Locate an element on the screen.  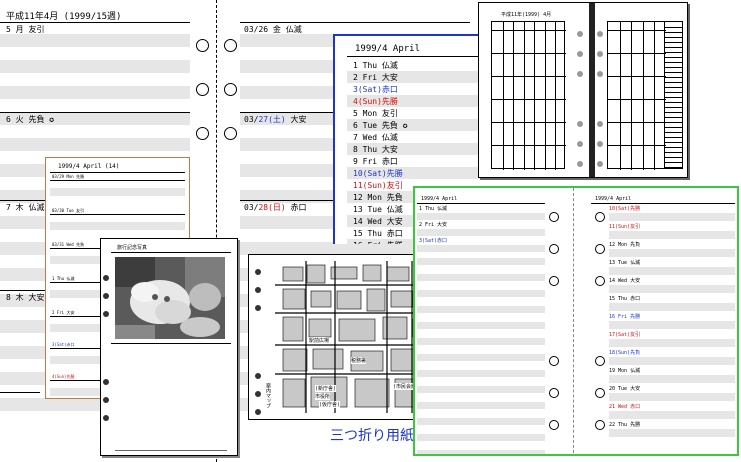
weekly-header: 平成11年4月 (1999/15週) is located at coordinates (64, 17).